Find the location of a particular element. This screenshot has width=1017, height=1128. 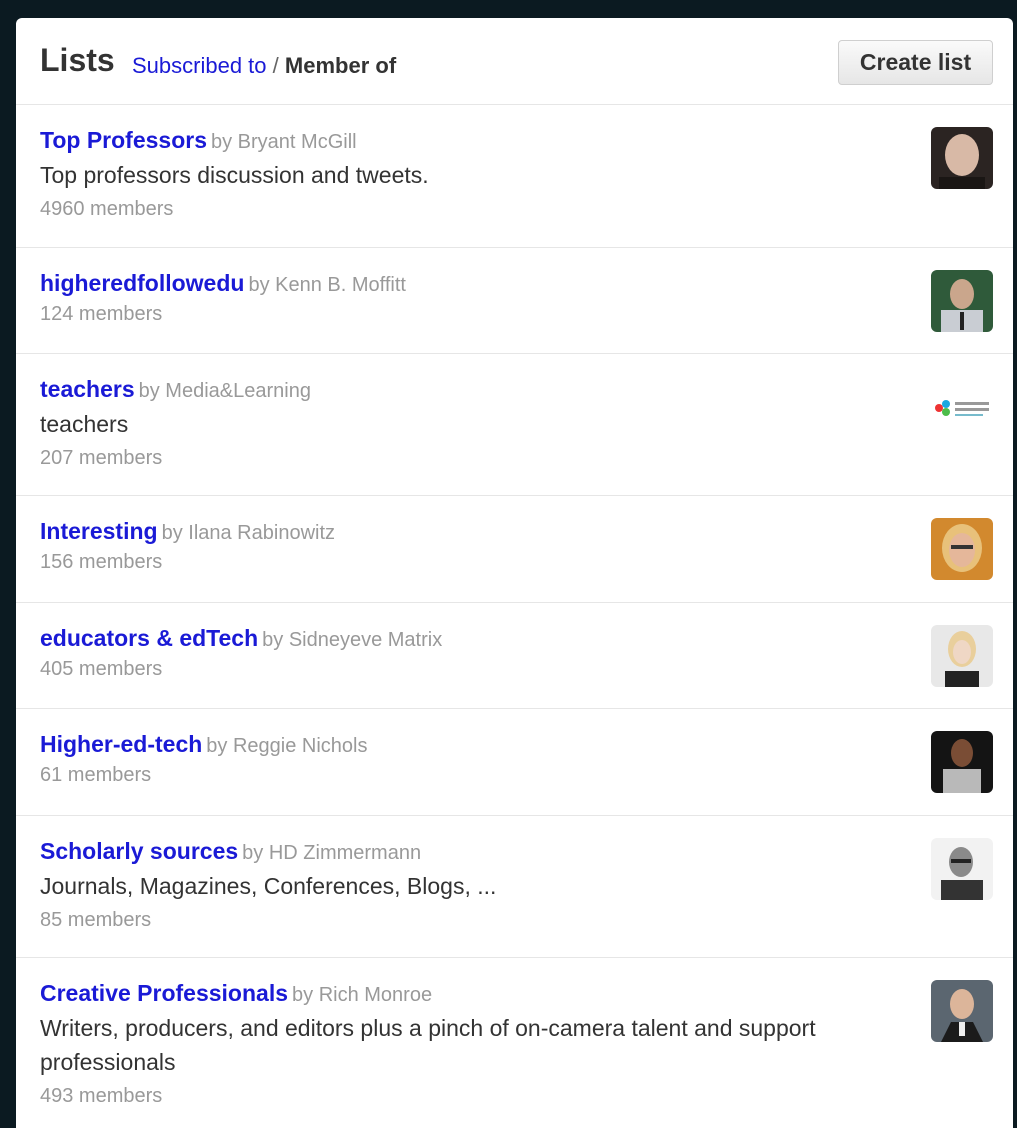

list-name-link: Scholarly sources is located at coordinates (139, 851).